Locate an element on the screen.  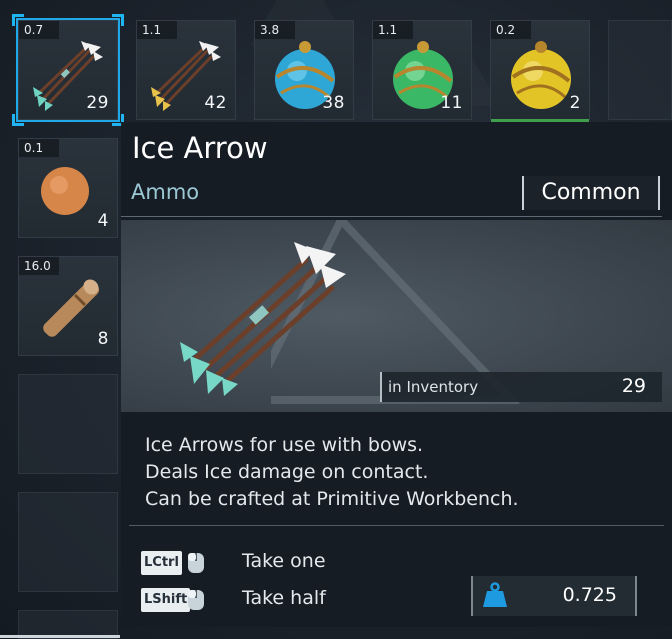
slot-quantity: 2 is located at coordinates (575, 103).